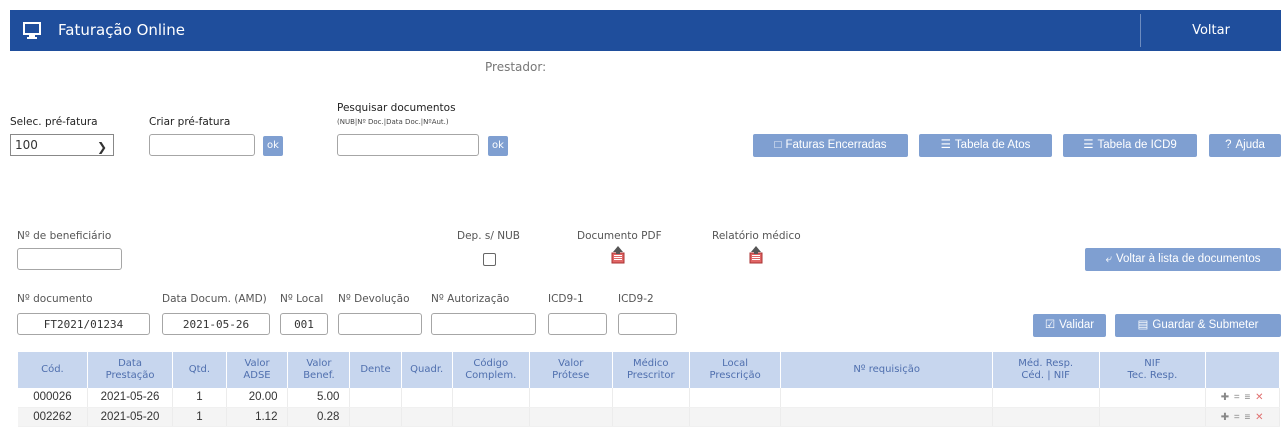 The width and height of the screenshot is (1287, 434). I want to click on monitor-icon, so click(32, 30).